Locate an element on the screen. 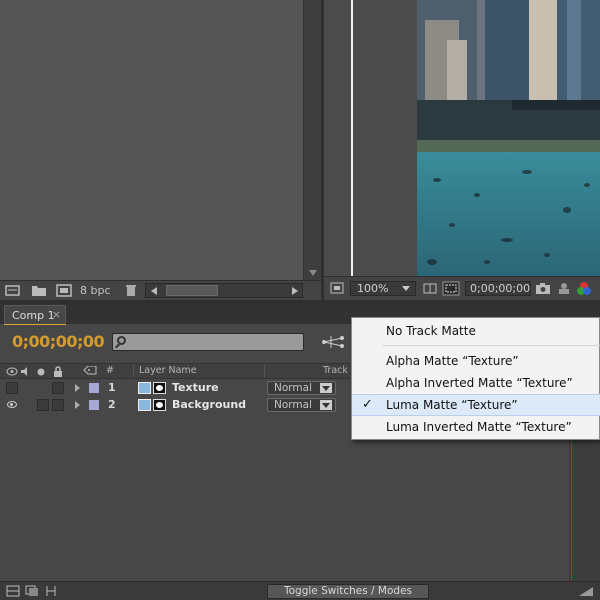 Image resolution: width=600 pixels, height=600 pixels. comp-mini-flowchart-icon is located at coordinates (333, 342).